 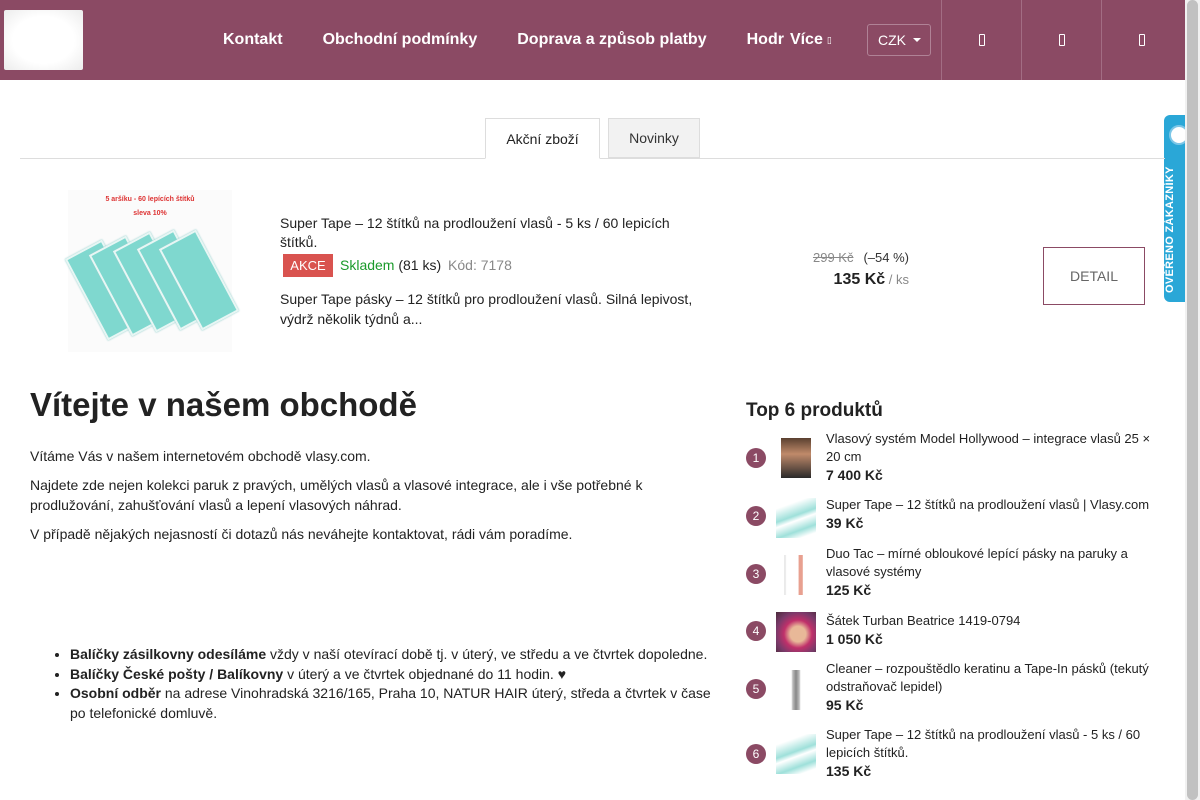 What do you see at coordinates (420, 265) in the screenshot?
I see `stock-count: (81 ks)` at bounding box center [420, 265].